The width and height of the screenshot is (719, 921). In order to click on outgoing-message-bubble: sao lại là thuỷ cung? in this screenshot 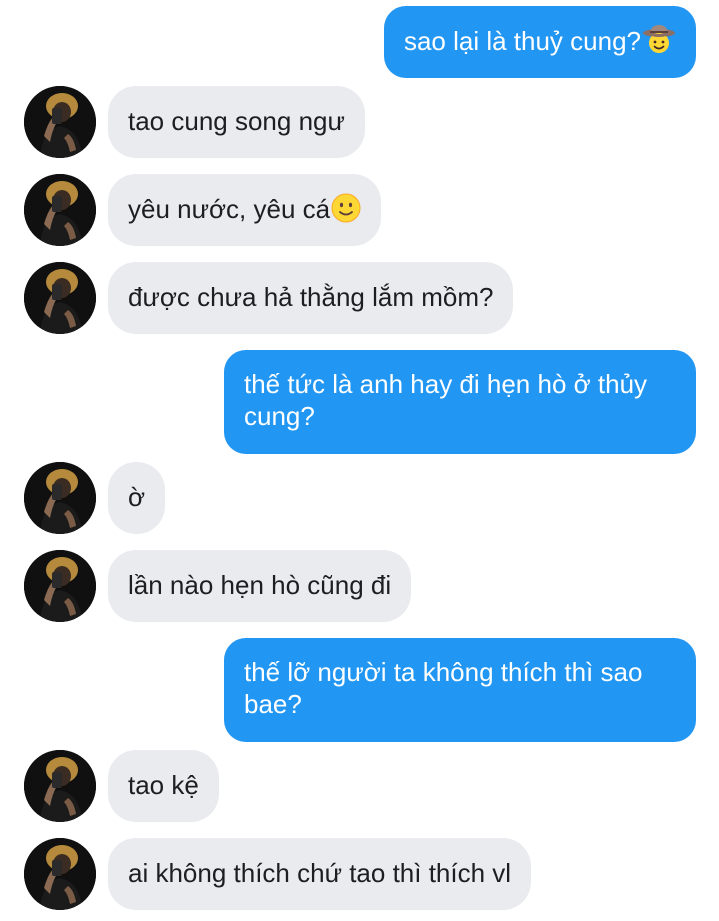, I will do `click(539, 42)`.